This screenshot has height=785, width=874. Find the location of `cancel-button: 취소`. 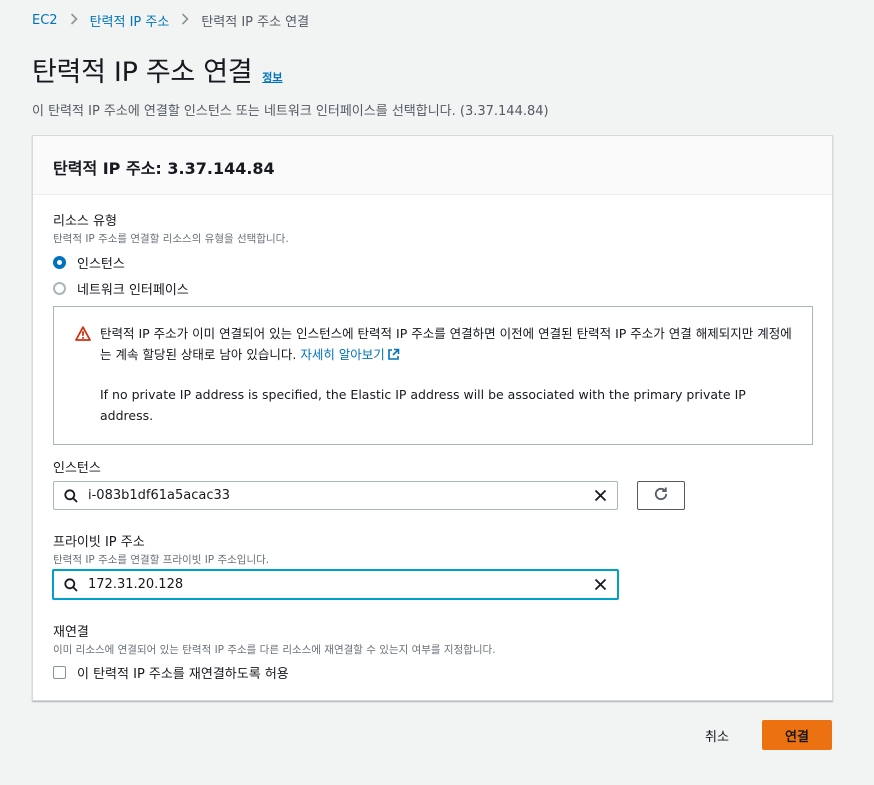

cancel-button: 취소 is located at coordinates (717, 735).